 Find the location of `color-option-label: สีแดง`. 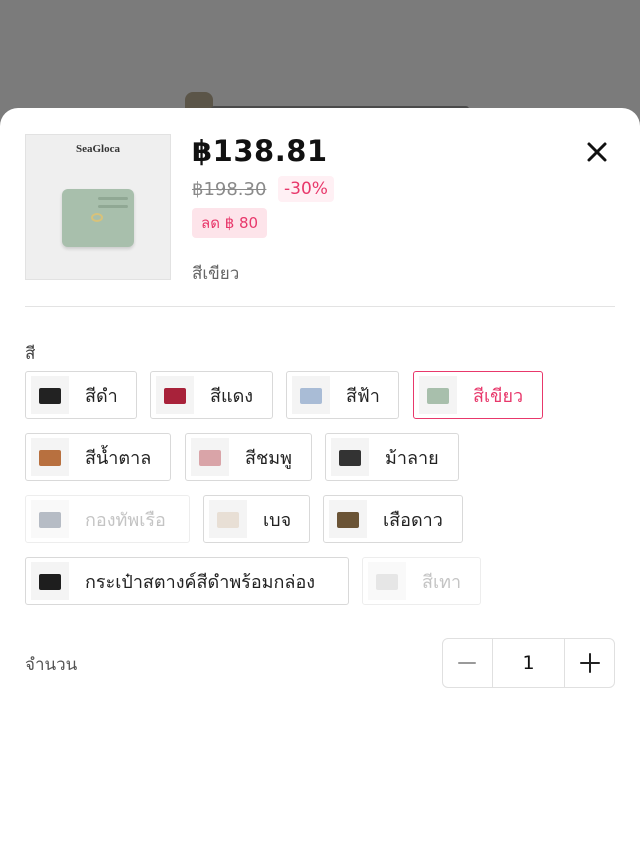

color-option-label: สีแดง is located at coordinates (232, 396).